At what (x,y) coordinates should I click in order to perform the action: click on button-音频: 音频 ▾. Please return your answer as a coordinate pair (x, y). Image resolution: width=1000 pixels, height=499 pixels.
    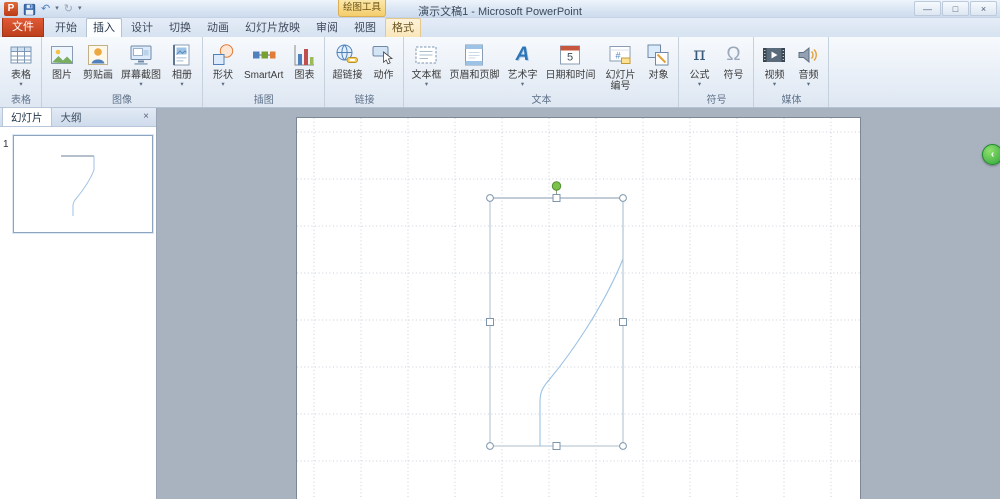
    Looking at the image, I should click on (808, 66).